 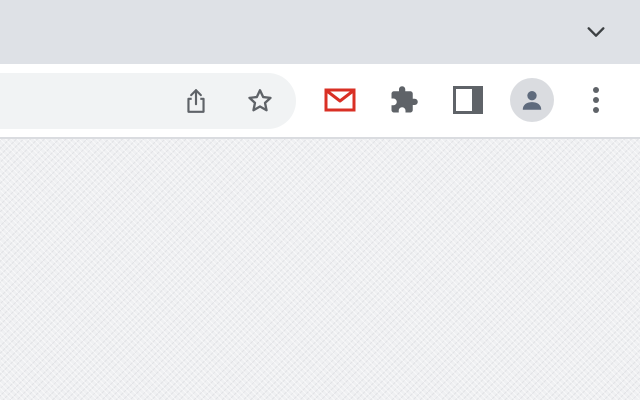 I want to click on bookmark-button, so click(x=260, y=101).